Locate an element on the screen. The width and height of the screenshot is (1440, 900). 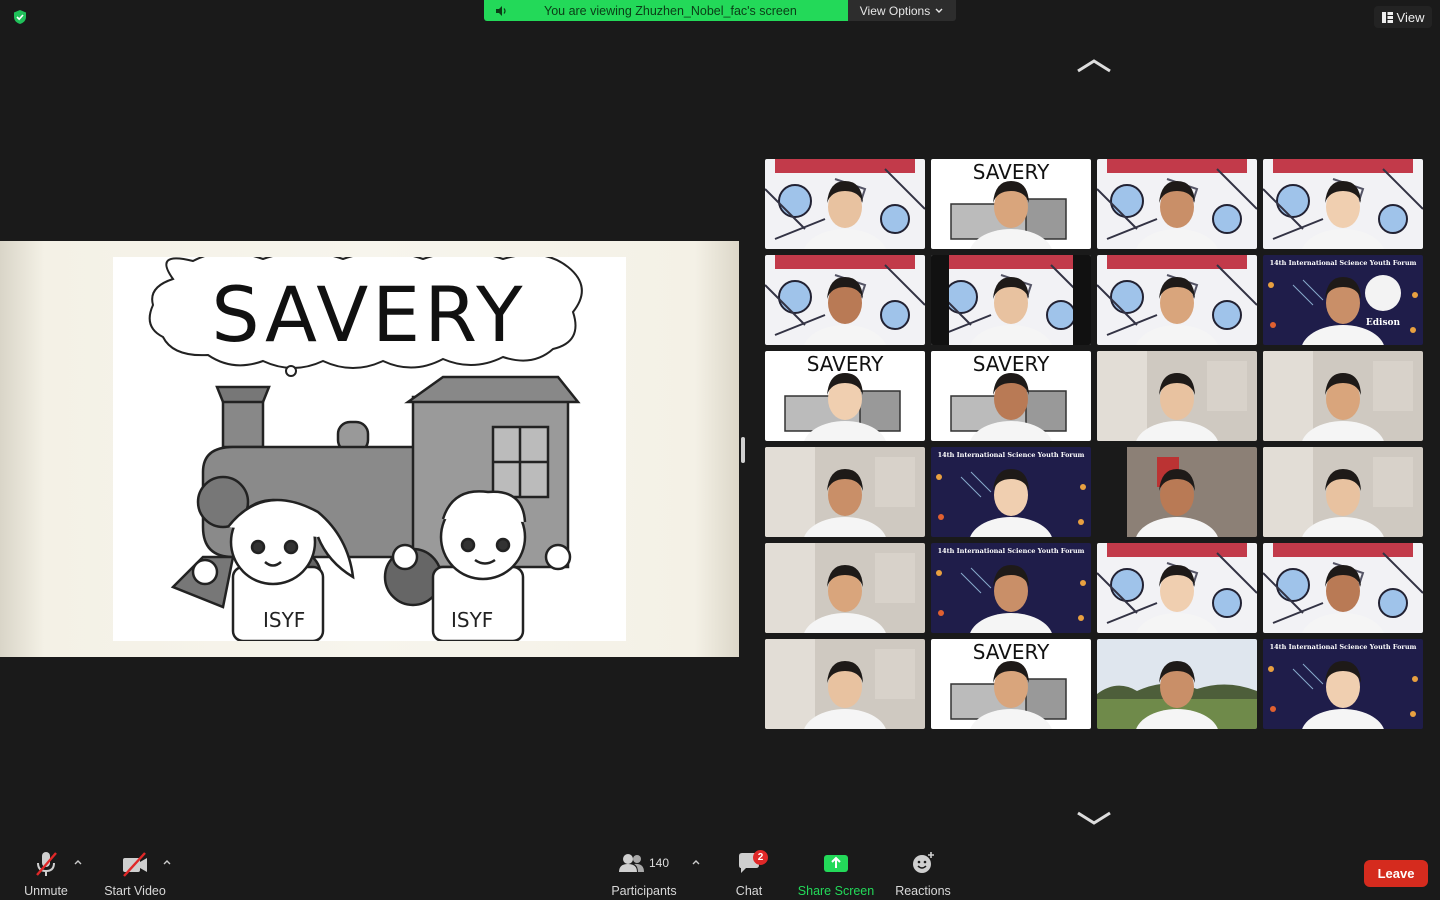
unmute-button: Unmute is located at coordinates (46, 874).